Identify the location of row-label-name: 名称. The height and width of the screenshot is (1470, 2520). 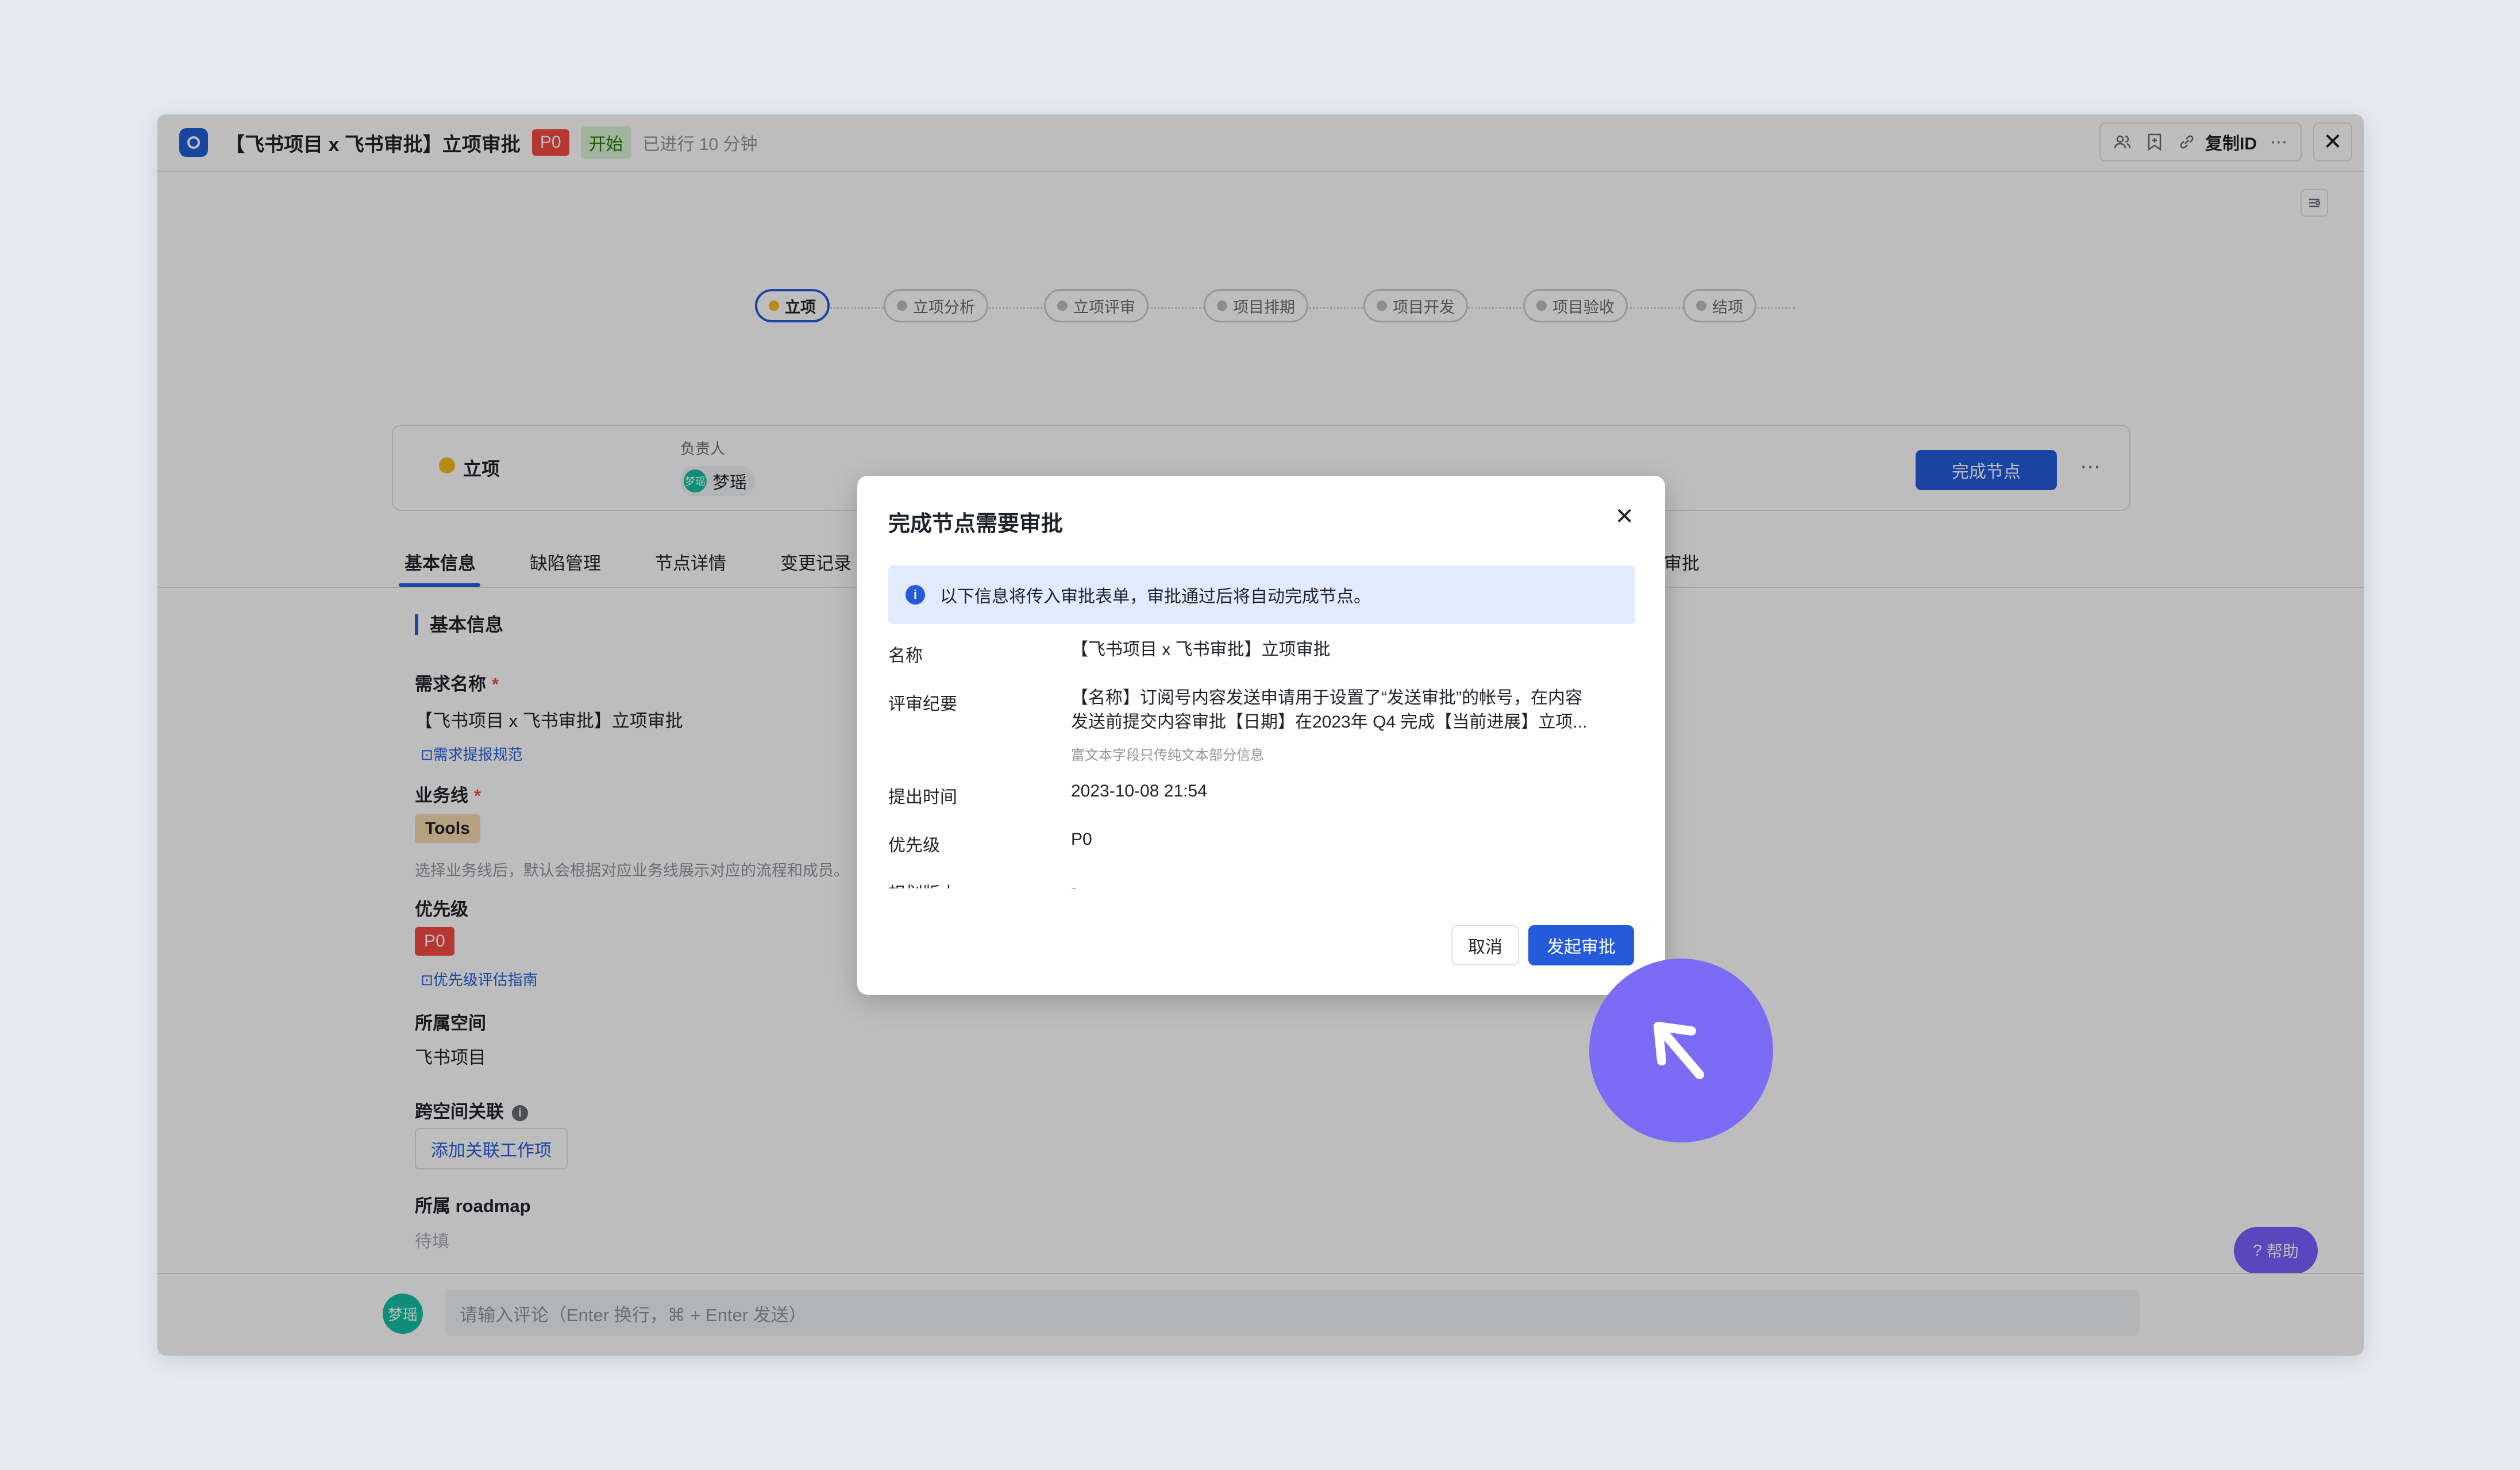
(906, 656).